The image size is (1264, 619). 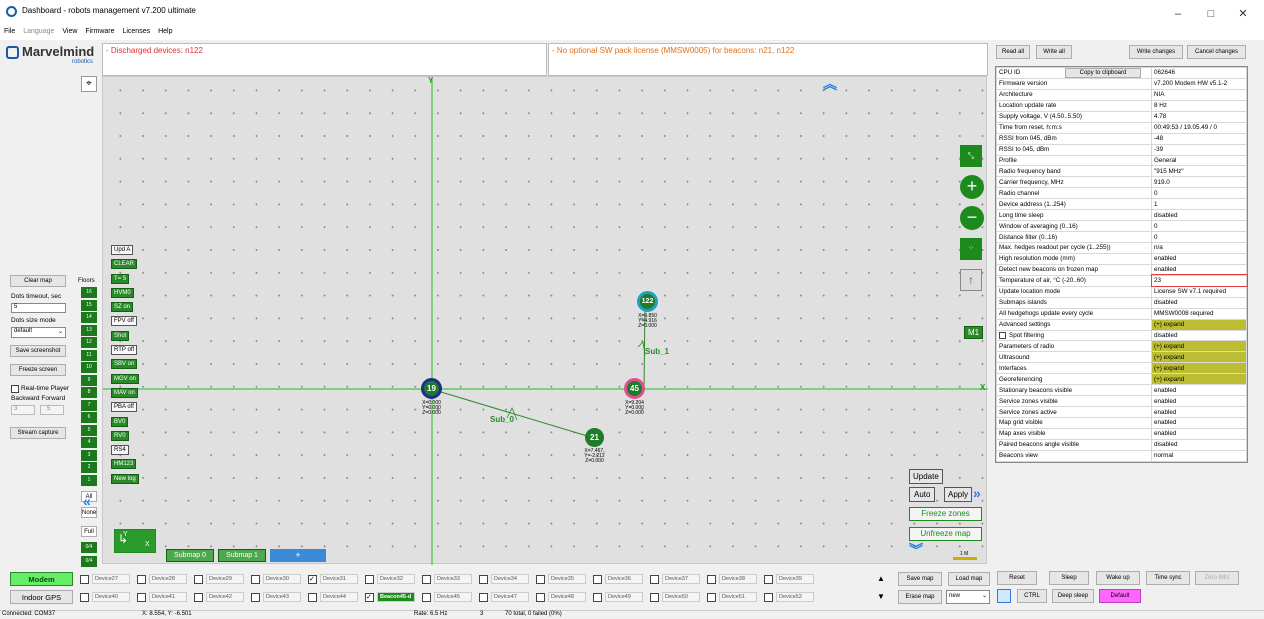 What do you see at coordinates (122, 292) in the screenshot?
I see `map-tool-hvm0-button: HVM0` at bounding box center [122, 292].